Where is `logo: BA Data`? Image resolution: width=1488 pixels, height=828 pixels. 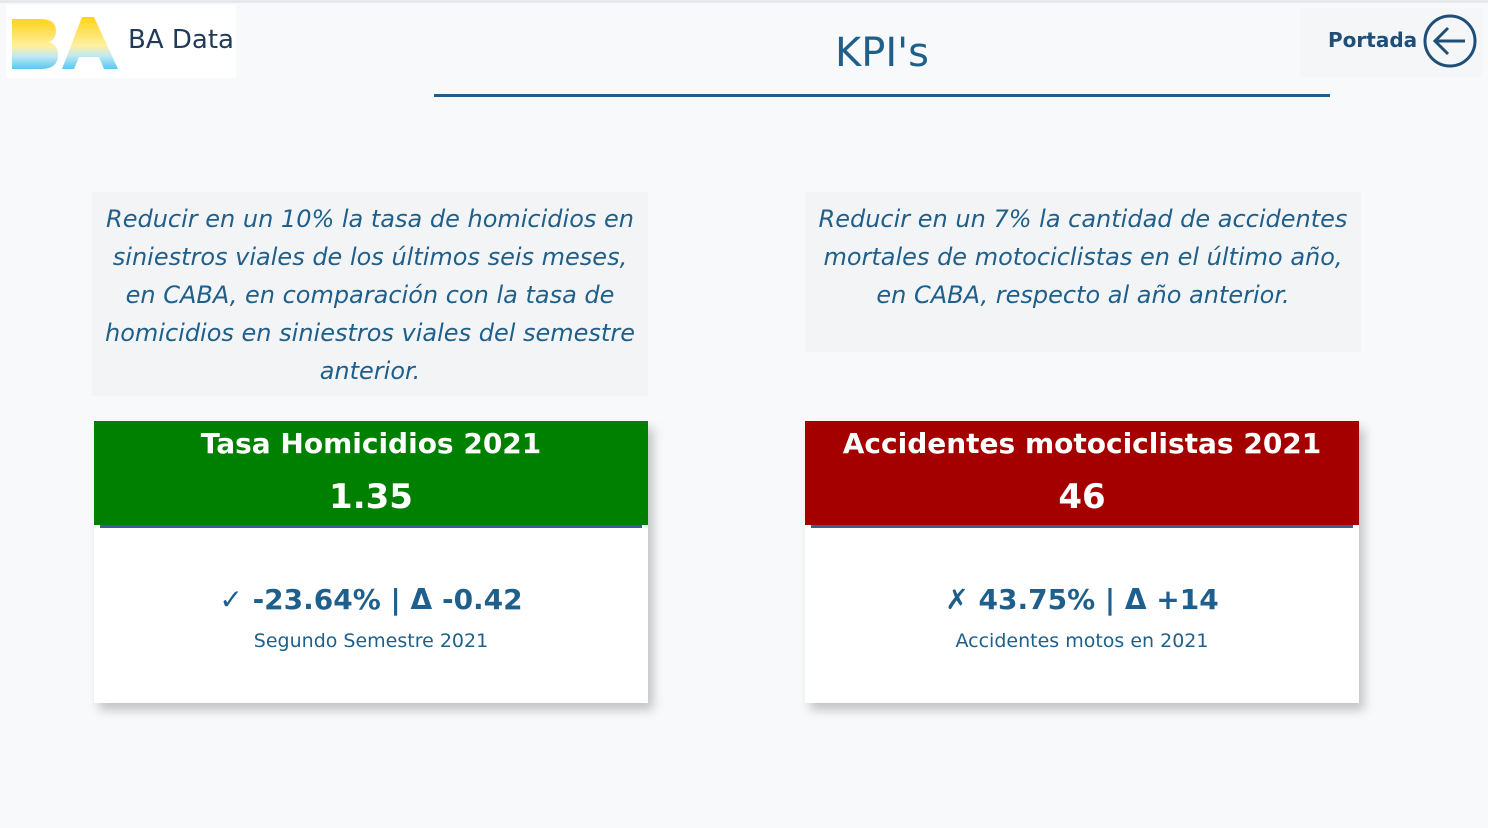 logo: BA Data is located at coordinates (121, 41).